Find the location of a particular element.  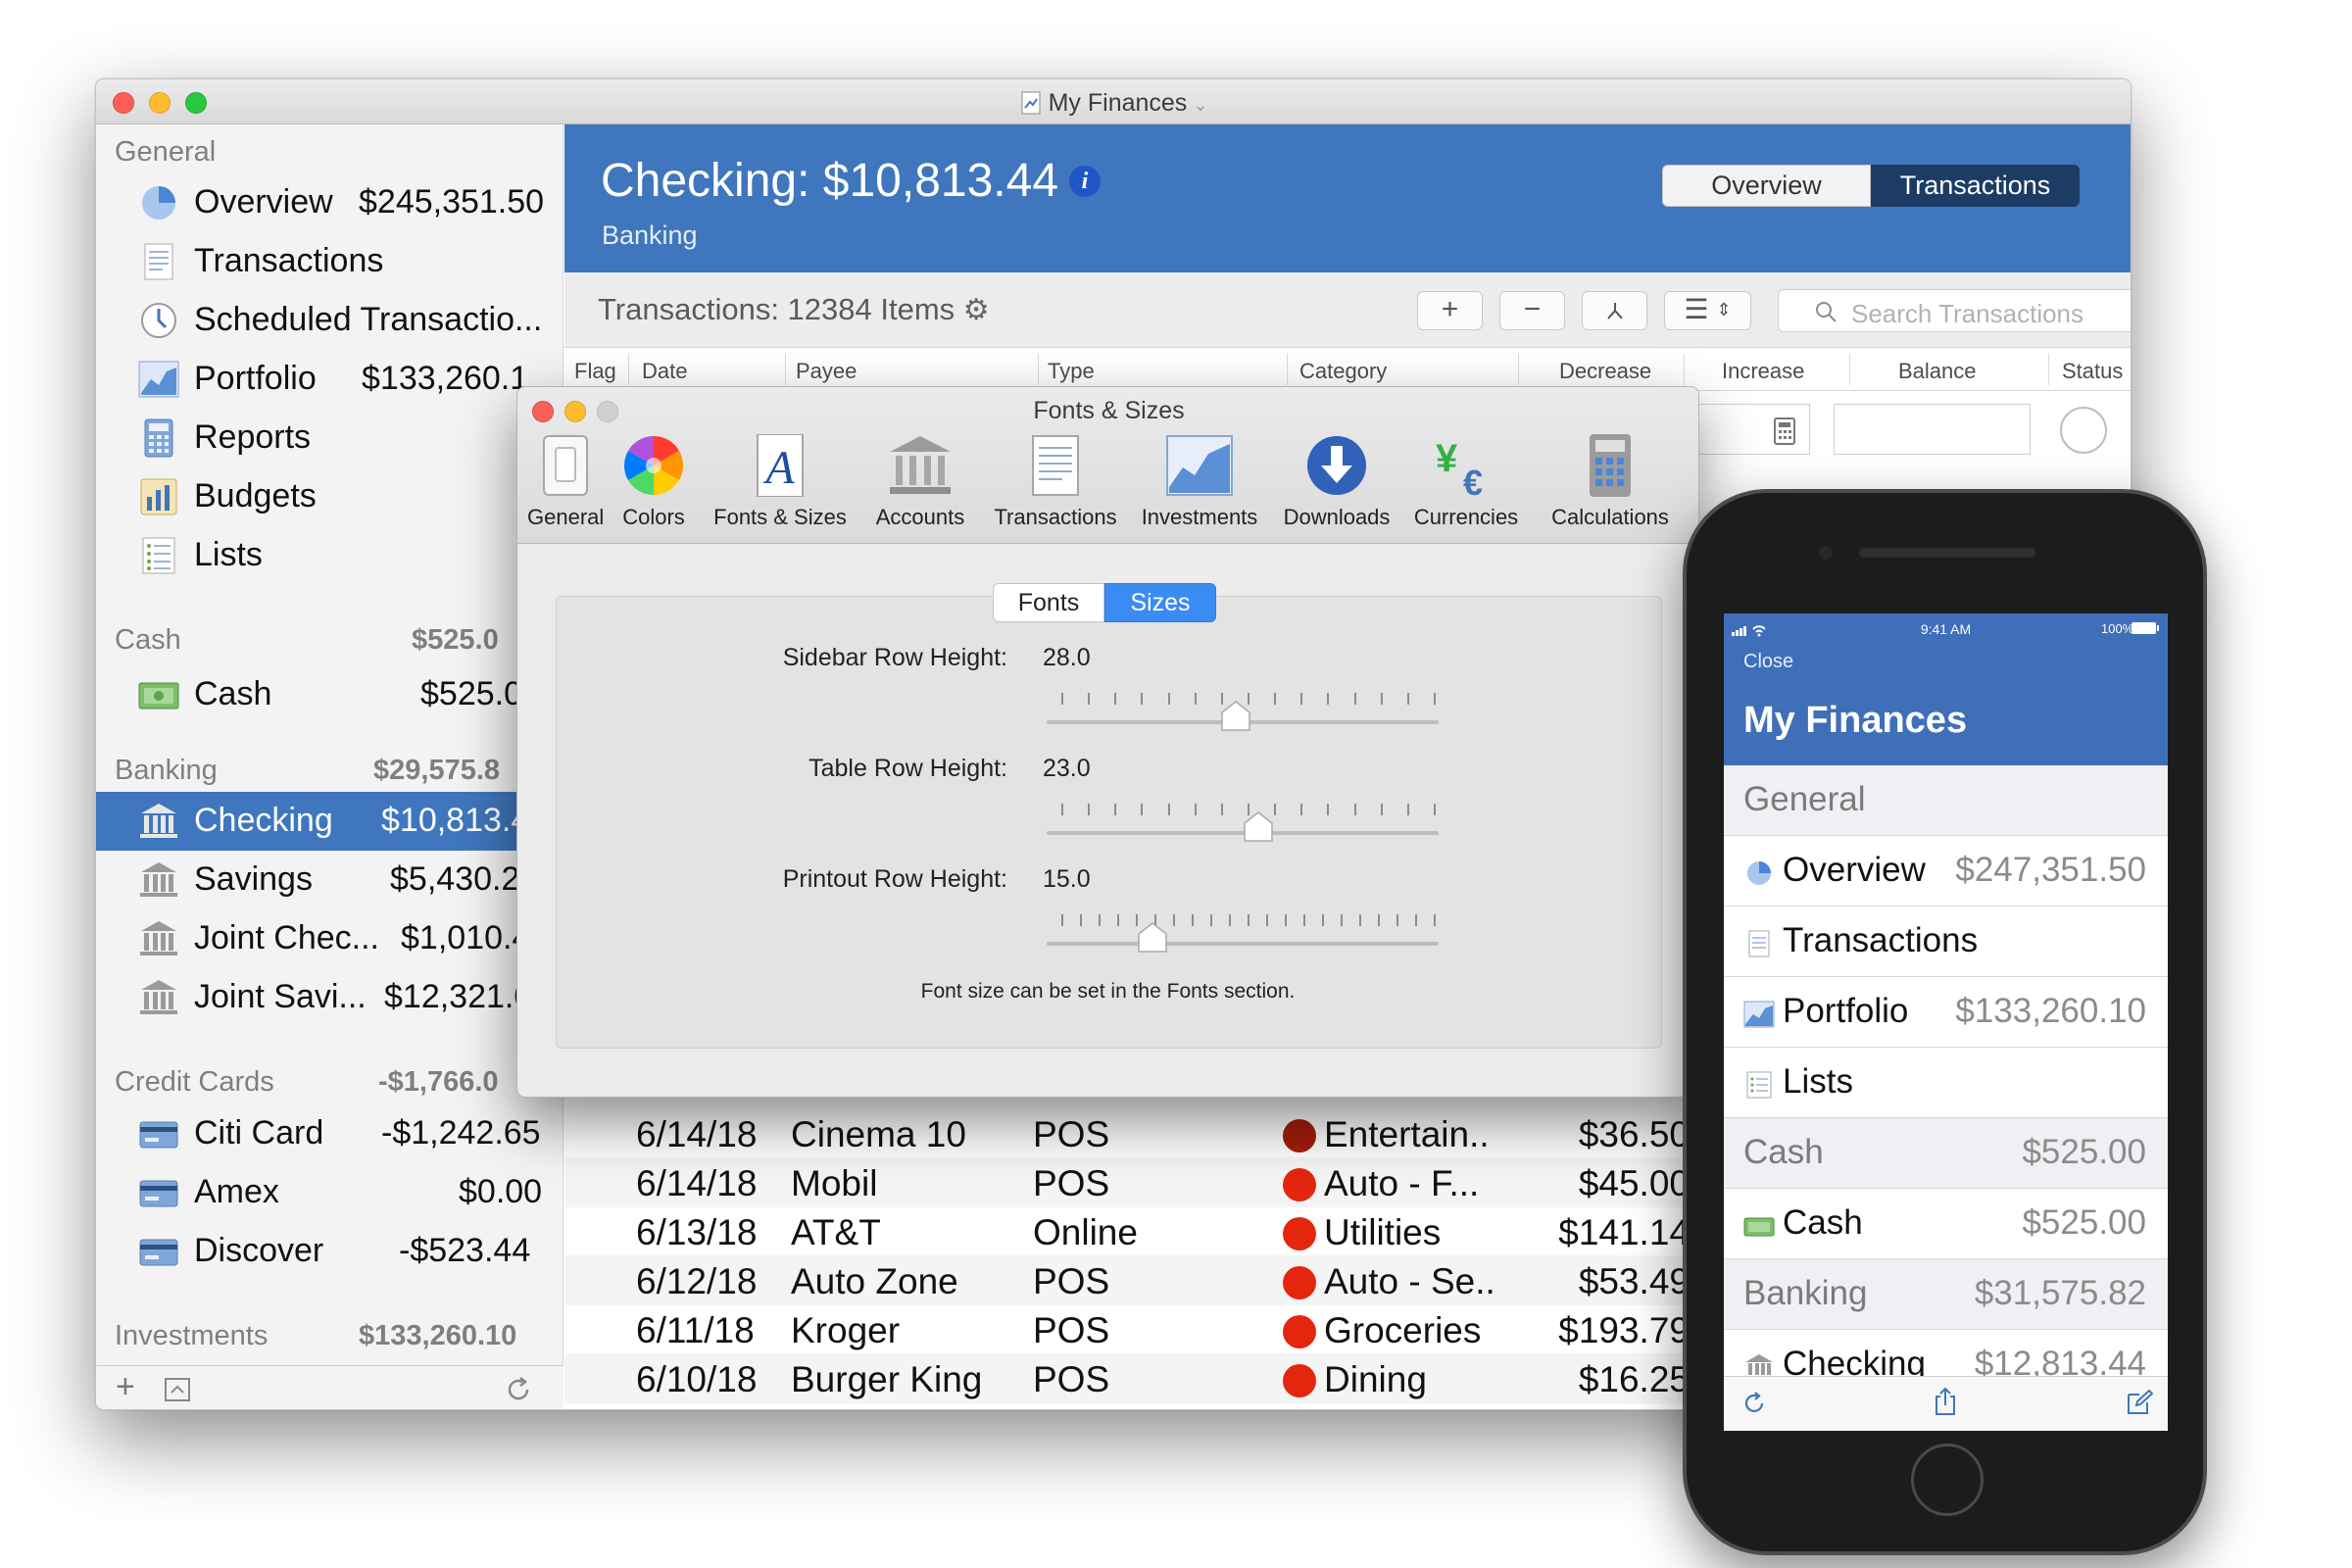

column-balance: Balance is located at coordinates (1937, 374).